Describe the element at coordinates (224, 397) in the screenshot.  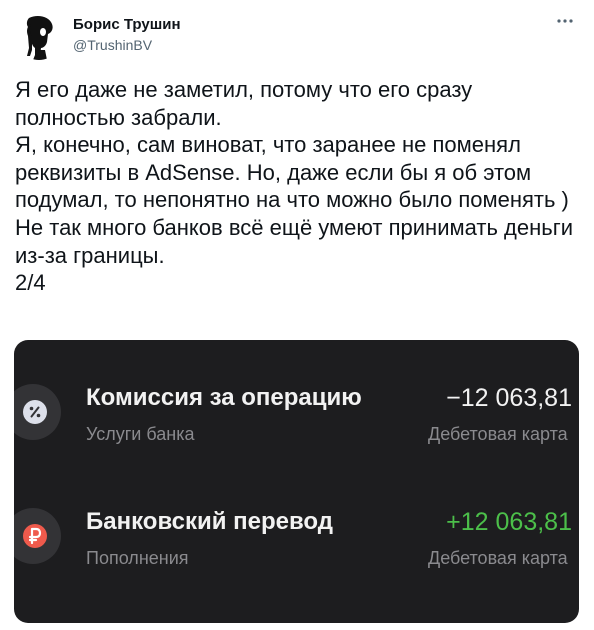
I see `operation-title: Комиссия за операцию` at that location.